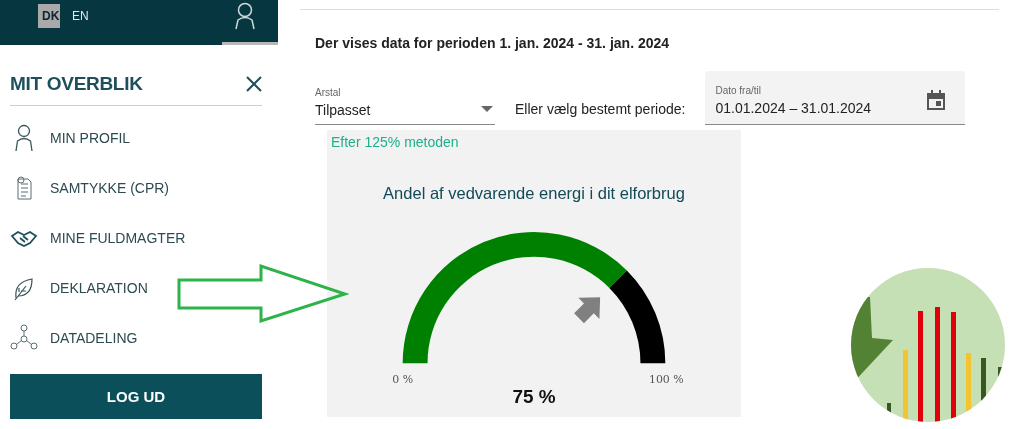 Image resolution: width=1009 pixels, height=429 pixels. Describe the element at coordinates (534, 193) in the screenshot. I see `gauge-title: Andel af vedvarende energi i dit elforbrug` at that location.